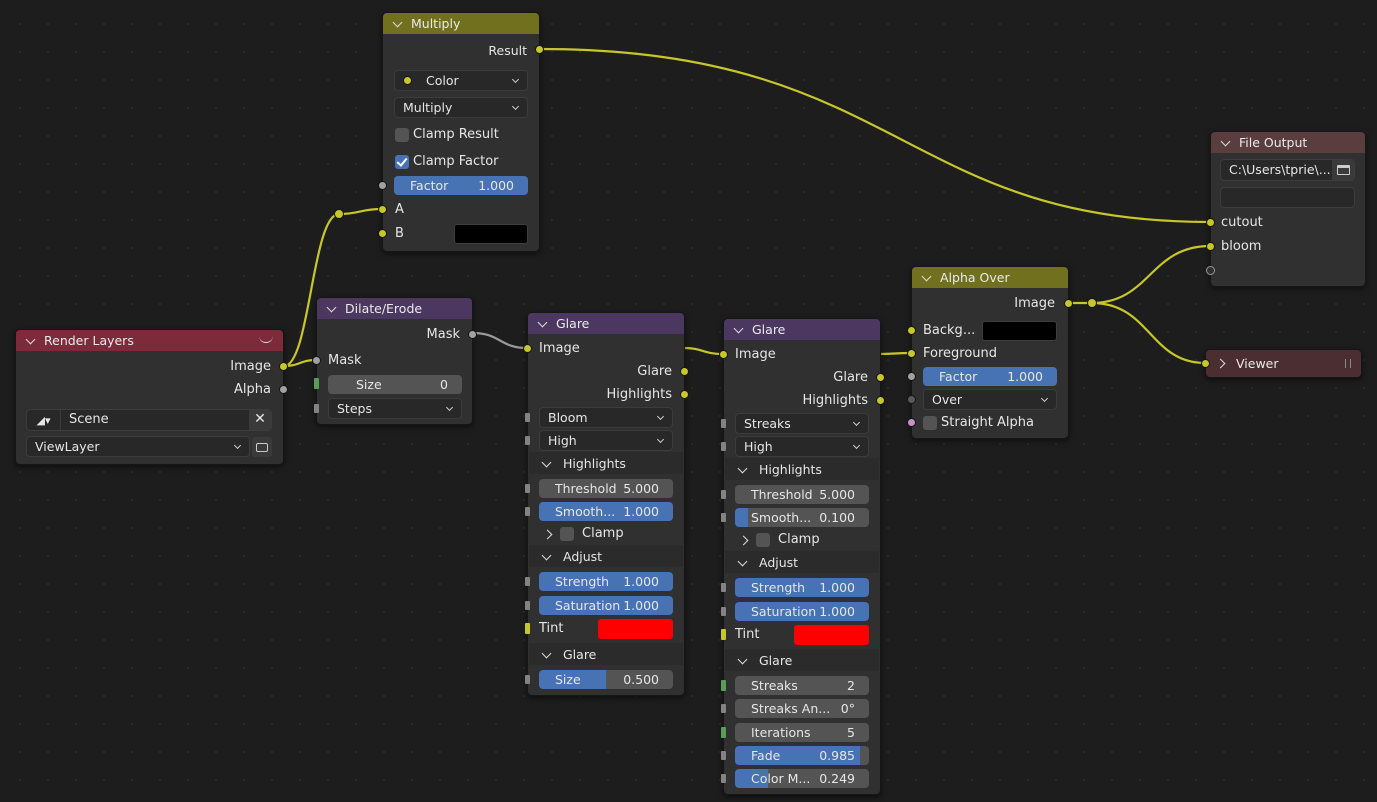 Image resolution: width=1377 pixels, height=802 pixels. Describe the element at coordinates (539, 49) in the screenshot. I see `output-socket-result` at that location.